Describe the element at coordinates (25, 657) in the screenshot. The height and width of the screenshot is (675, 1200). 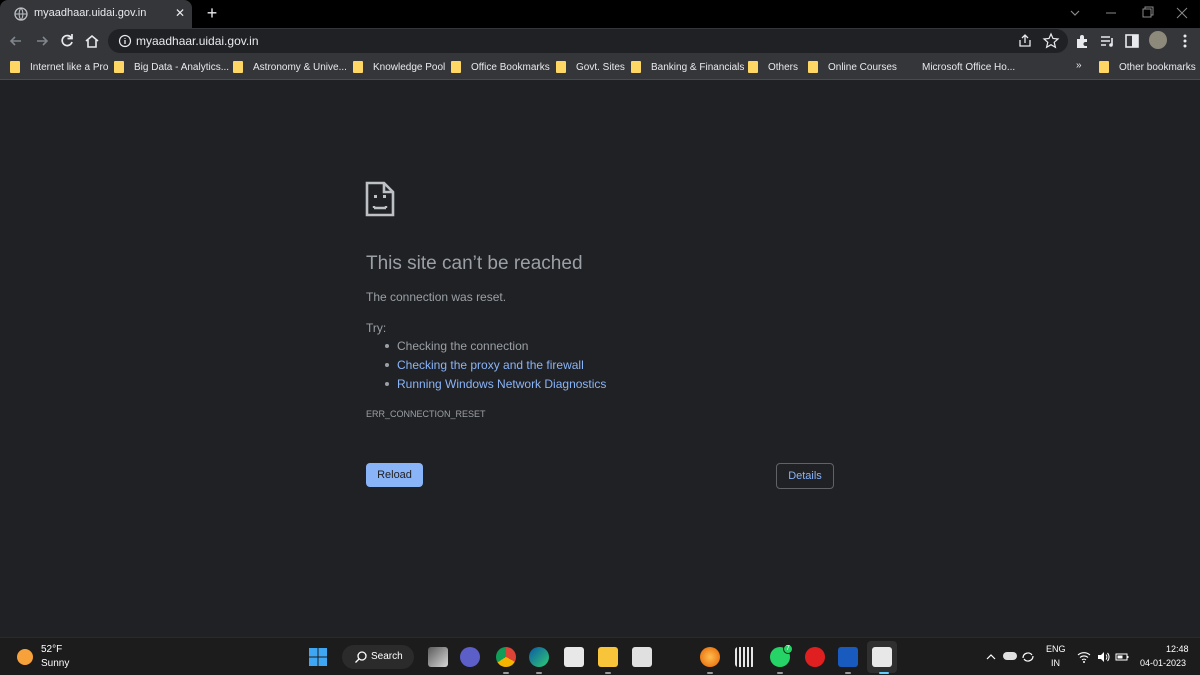
I see `sun-icon` at that location.